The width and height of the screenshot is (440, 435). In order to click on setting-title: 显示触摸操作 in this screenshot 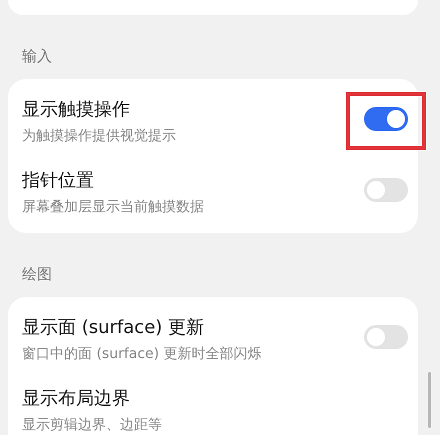, I will do `click(76, 109)`.